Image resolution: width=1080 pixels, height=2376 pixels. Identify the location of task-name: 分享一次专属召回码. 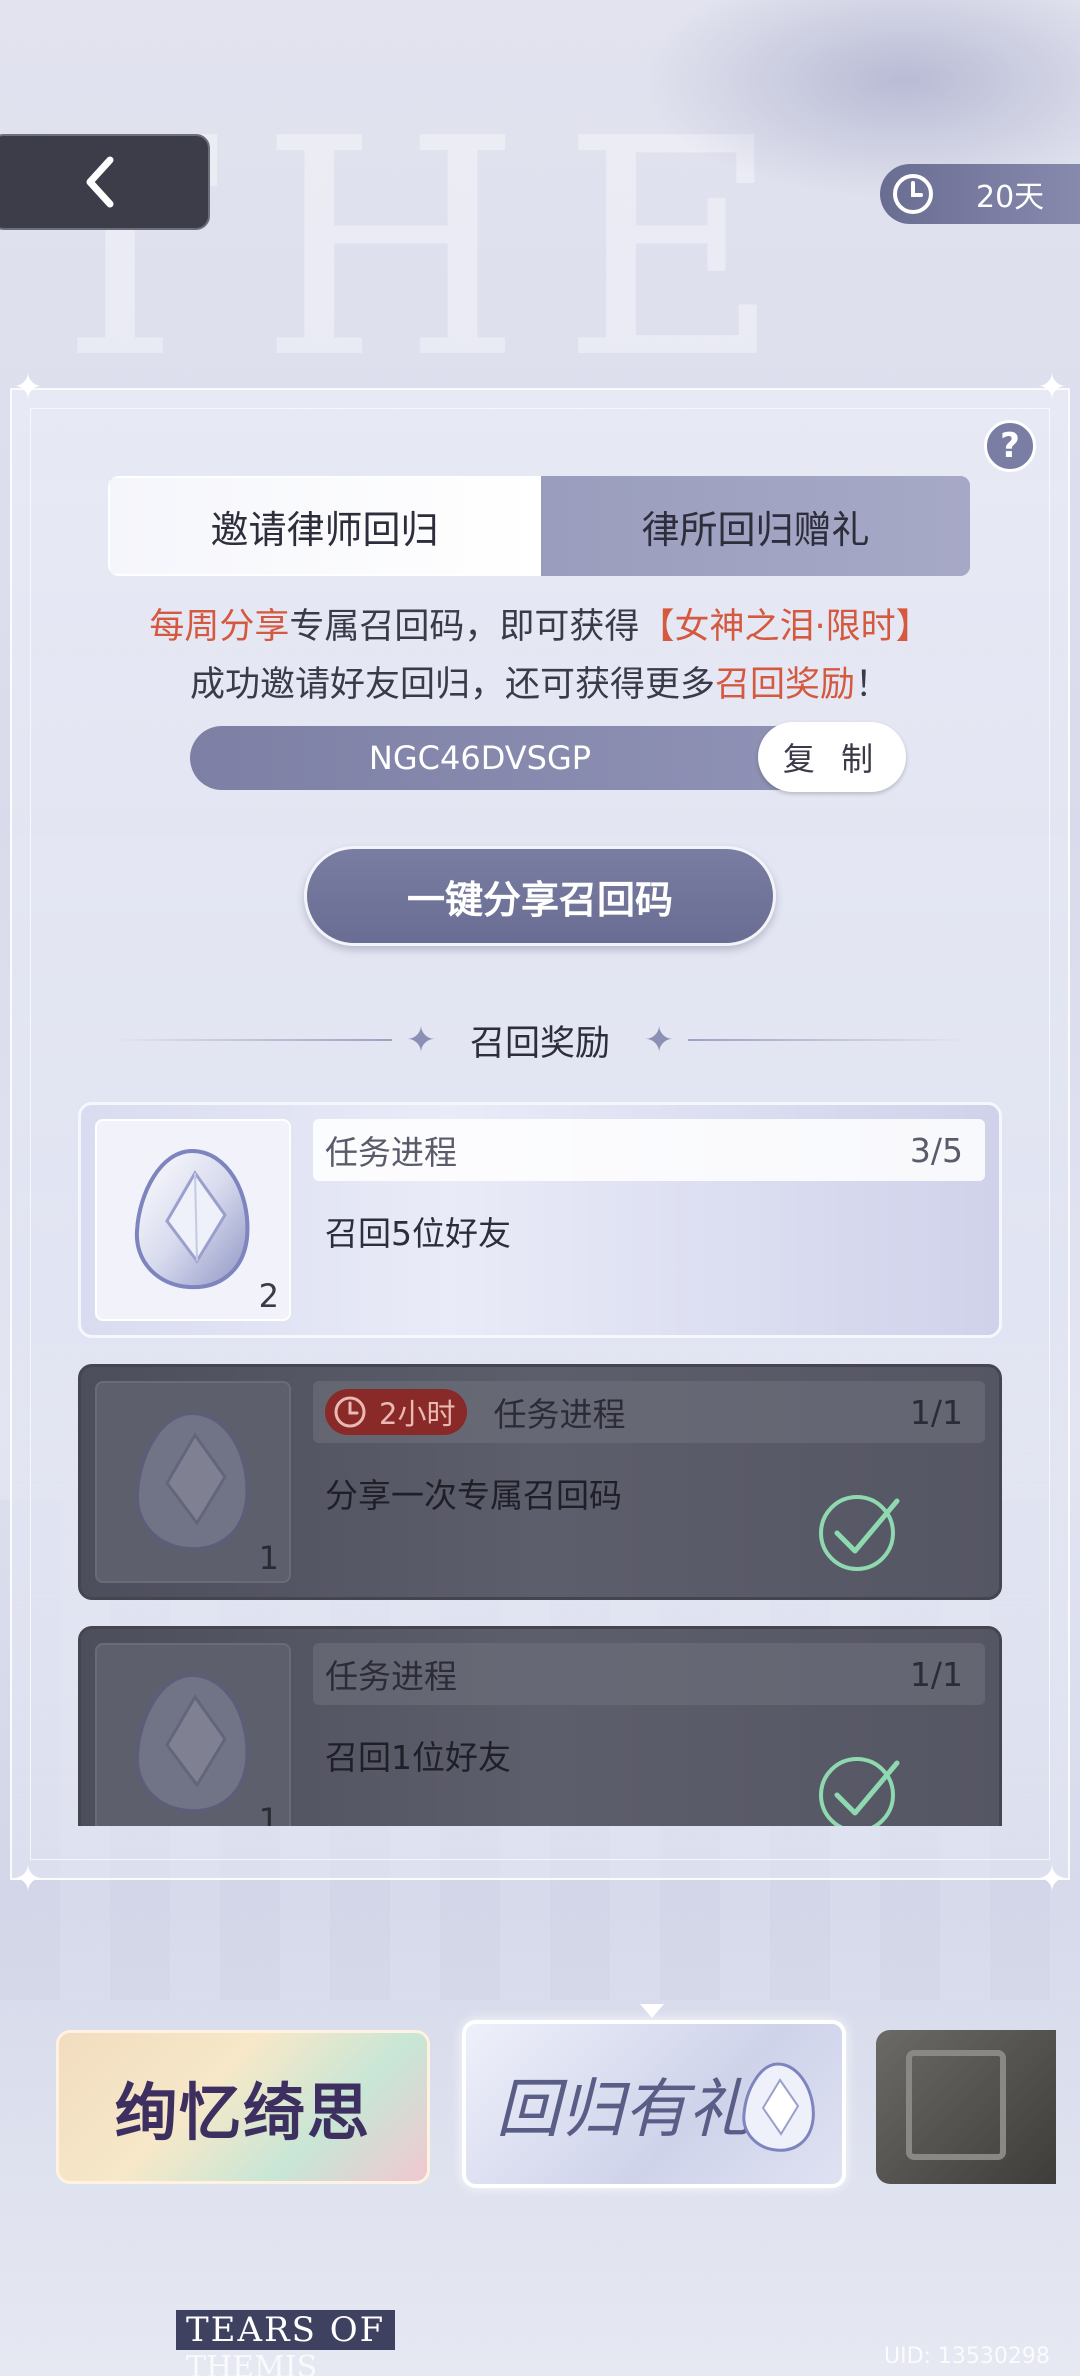
(473, 1495).